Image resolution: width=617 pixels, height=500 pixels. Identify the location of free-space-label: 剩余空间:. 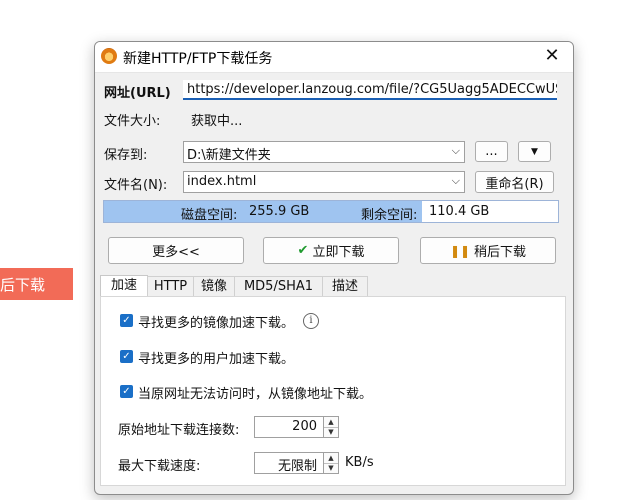
(389, 215).